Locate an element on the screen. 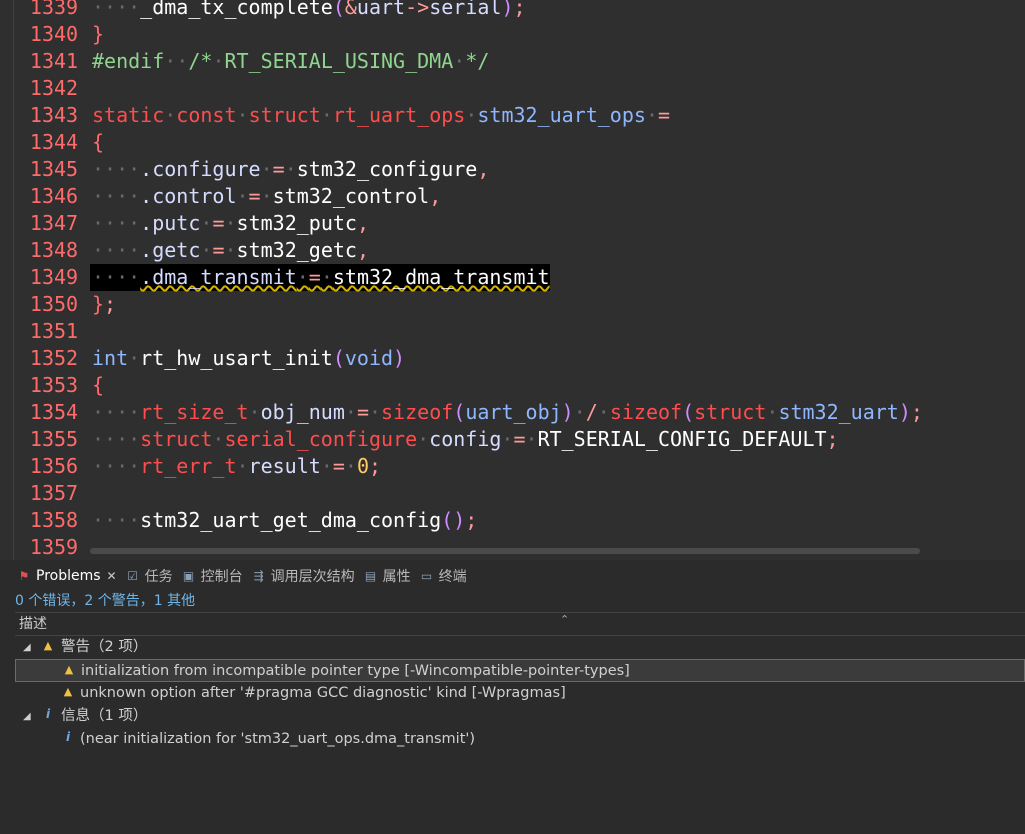 This screenshot has width=1025, height=834. tree-group-info: ◢ i 信息（1 项） is located at coordinates (520, 716).